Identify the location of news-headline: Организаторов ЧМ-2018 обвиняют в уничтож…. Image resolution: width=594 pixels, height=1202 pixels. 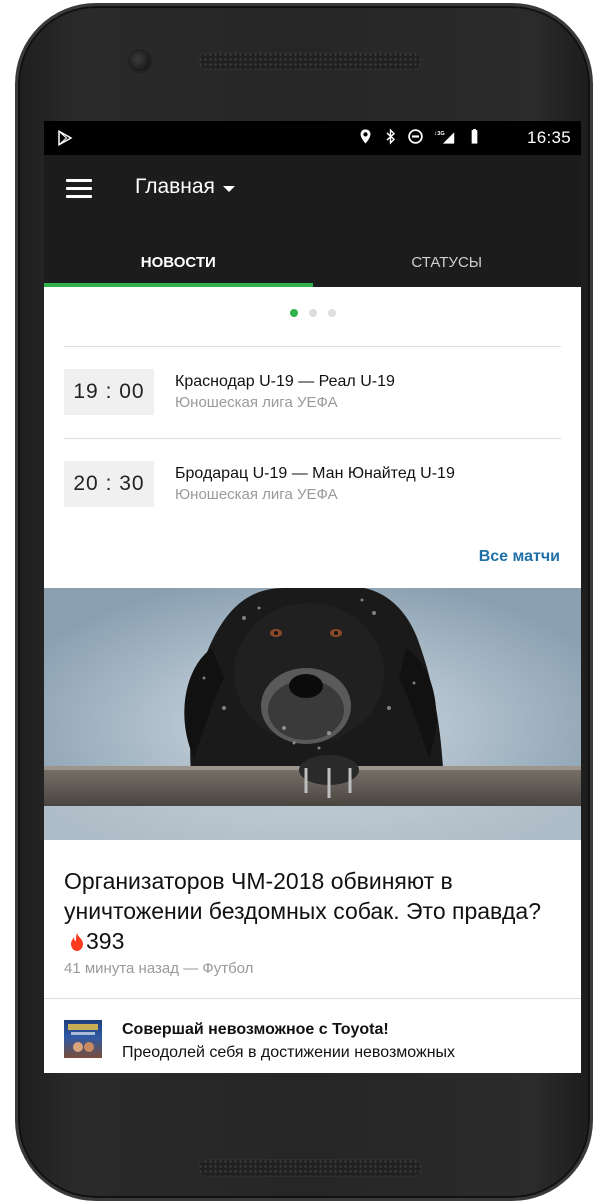
(314, 911).